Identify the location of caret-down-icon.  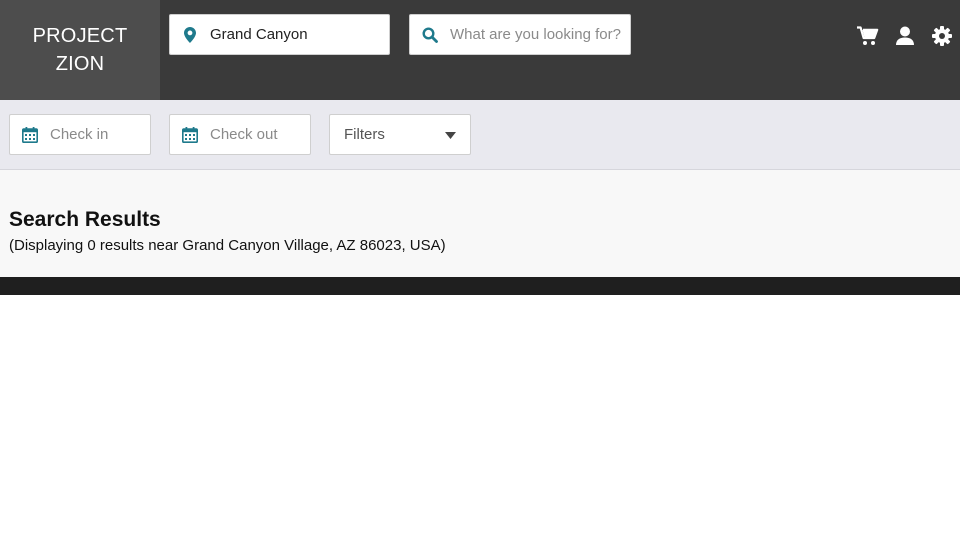
(450, 134).